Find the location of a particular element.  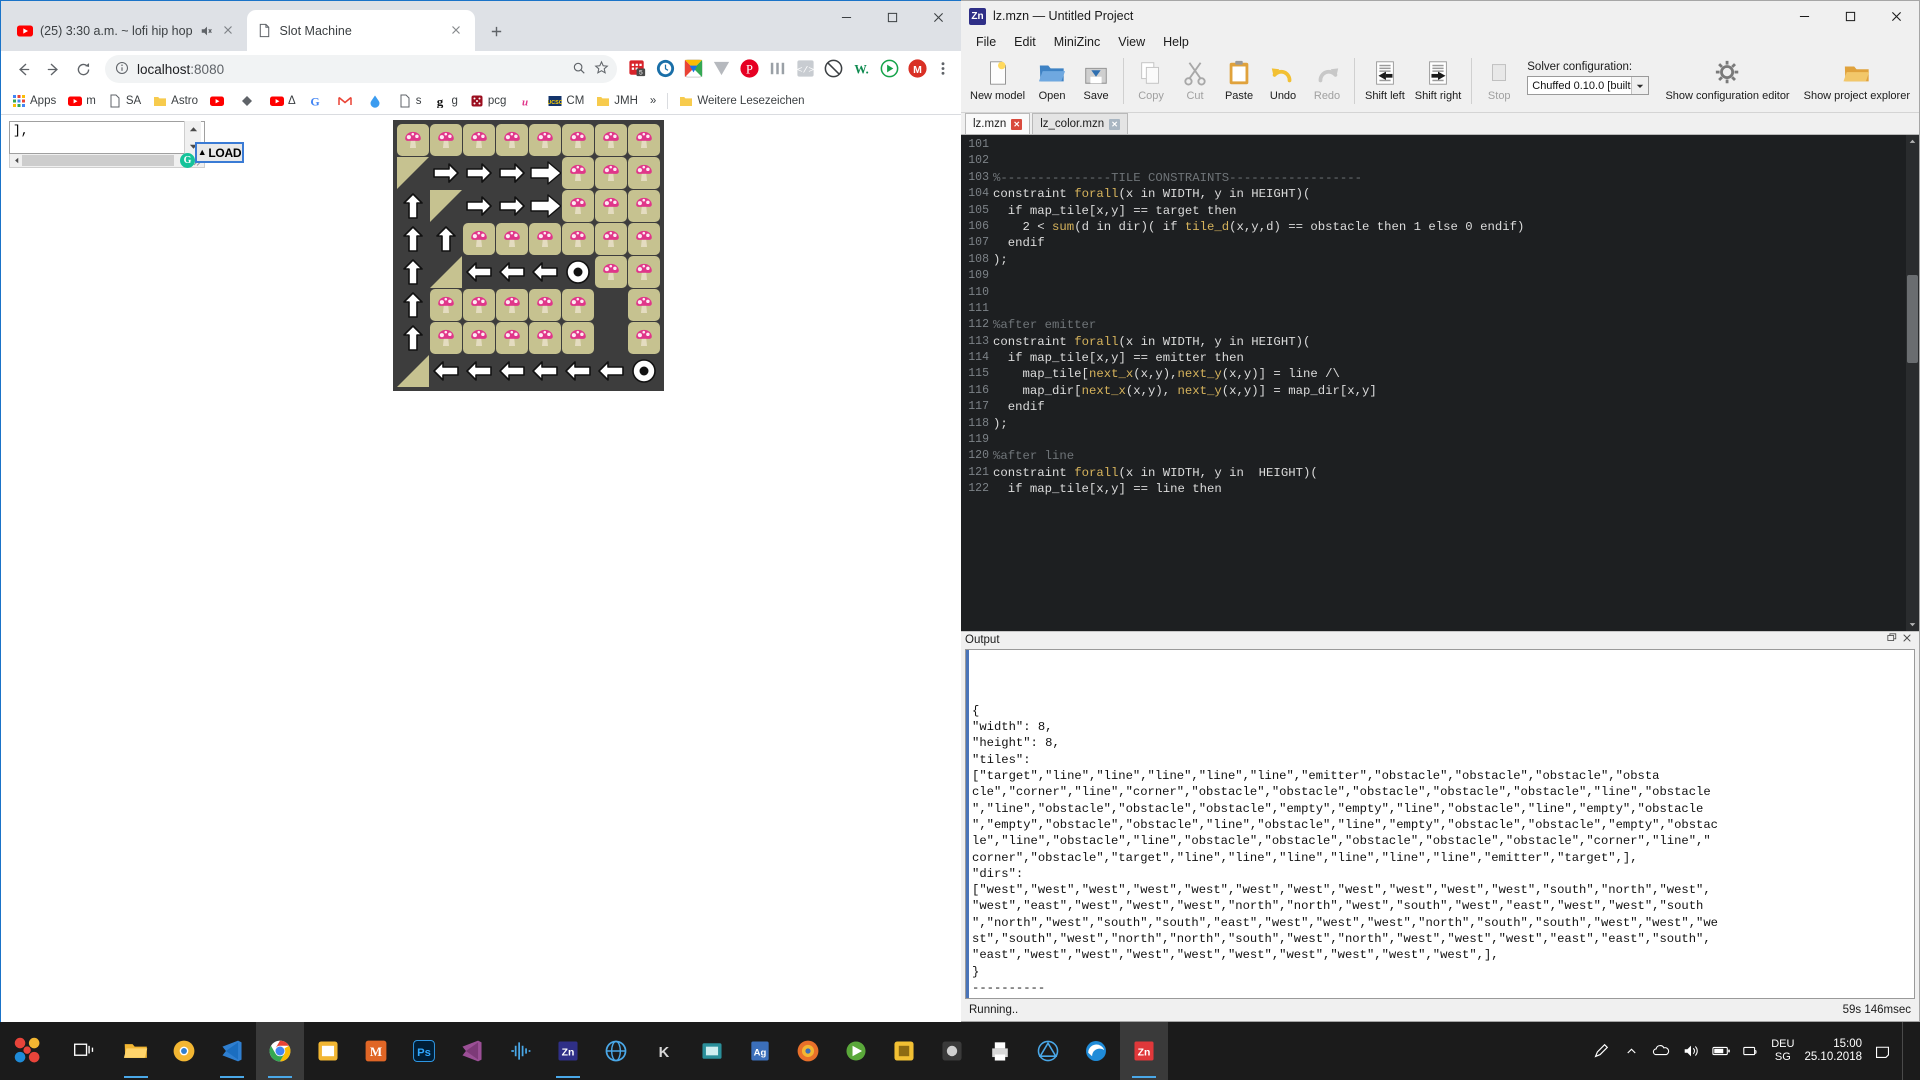

chevron-down-icon is located at coordinates (1640, 85).